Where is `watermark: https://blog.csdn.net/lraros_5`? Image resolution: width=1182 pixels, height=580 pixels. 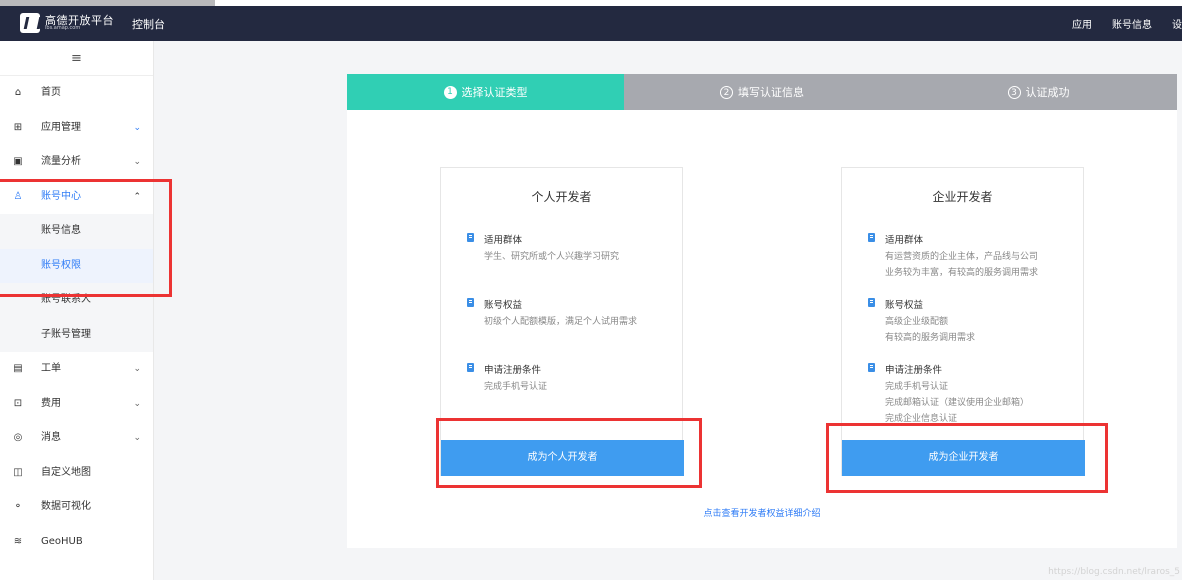
watermark: https://blog.csdn.net/lraros_5 is located at coordinates (1114, 572).